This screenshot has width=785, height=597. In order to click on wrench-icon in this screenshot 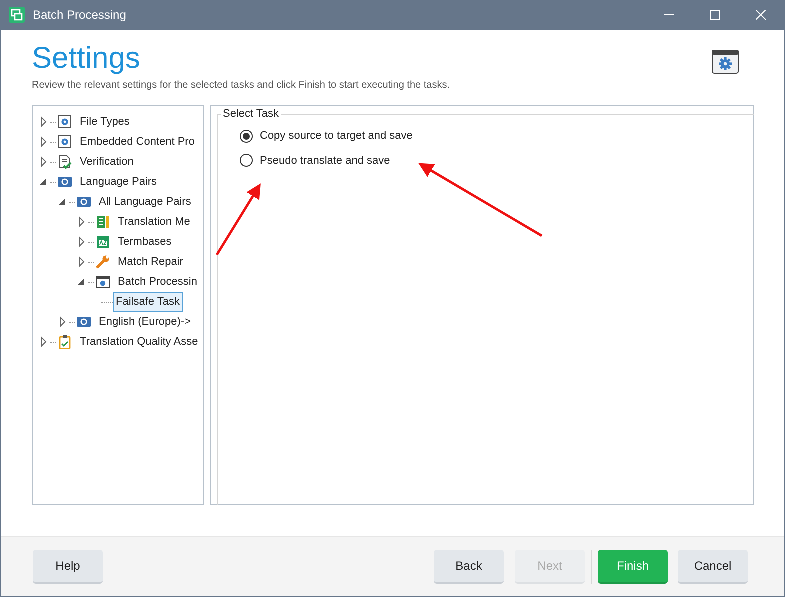, I will do `click(103, 262)`.